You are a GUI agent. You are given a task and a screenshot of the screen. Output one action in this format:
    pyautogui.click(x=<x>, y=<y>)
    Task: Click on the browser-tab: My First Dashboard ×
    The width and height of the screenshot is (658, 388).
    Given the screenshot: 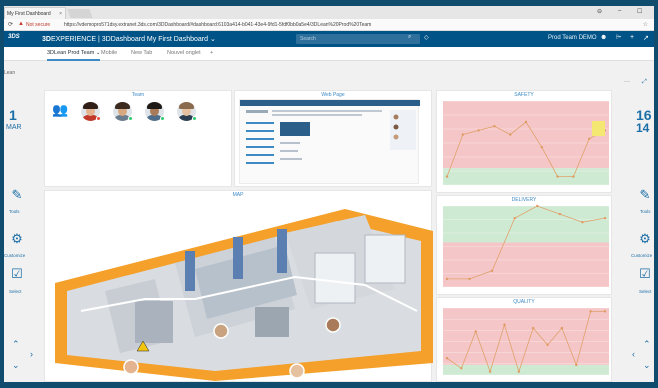 What is the action you would take?
    pyautogui.click(x=35, y=13)
    